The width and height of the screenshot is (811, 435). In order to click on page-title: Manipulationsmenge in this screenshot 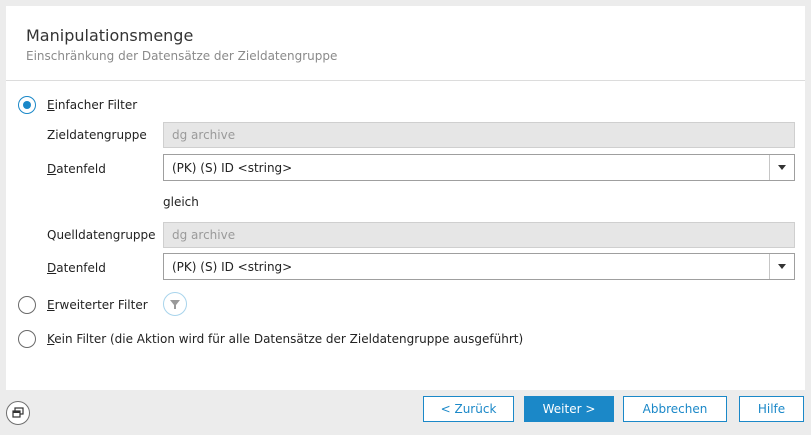, I will do `click(110, 35)`.